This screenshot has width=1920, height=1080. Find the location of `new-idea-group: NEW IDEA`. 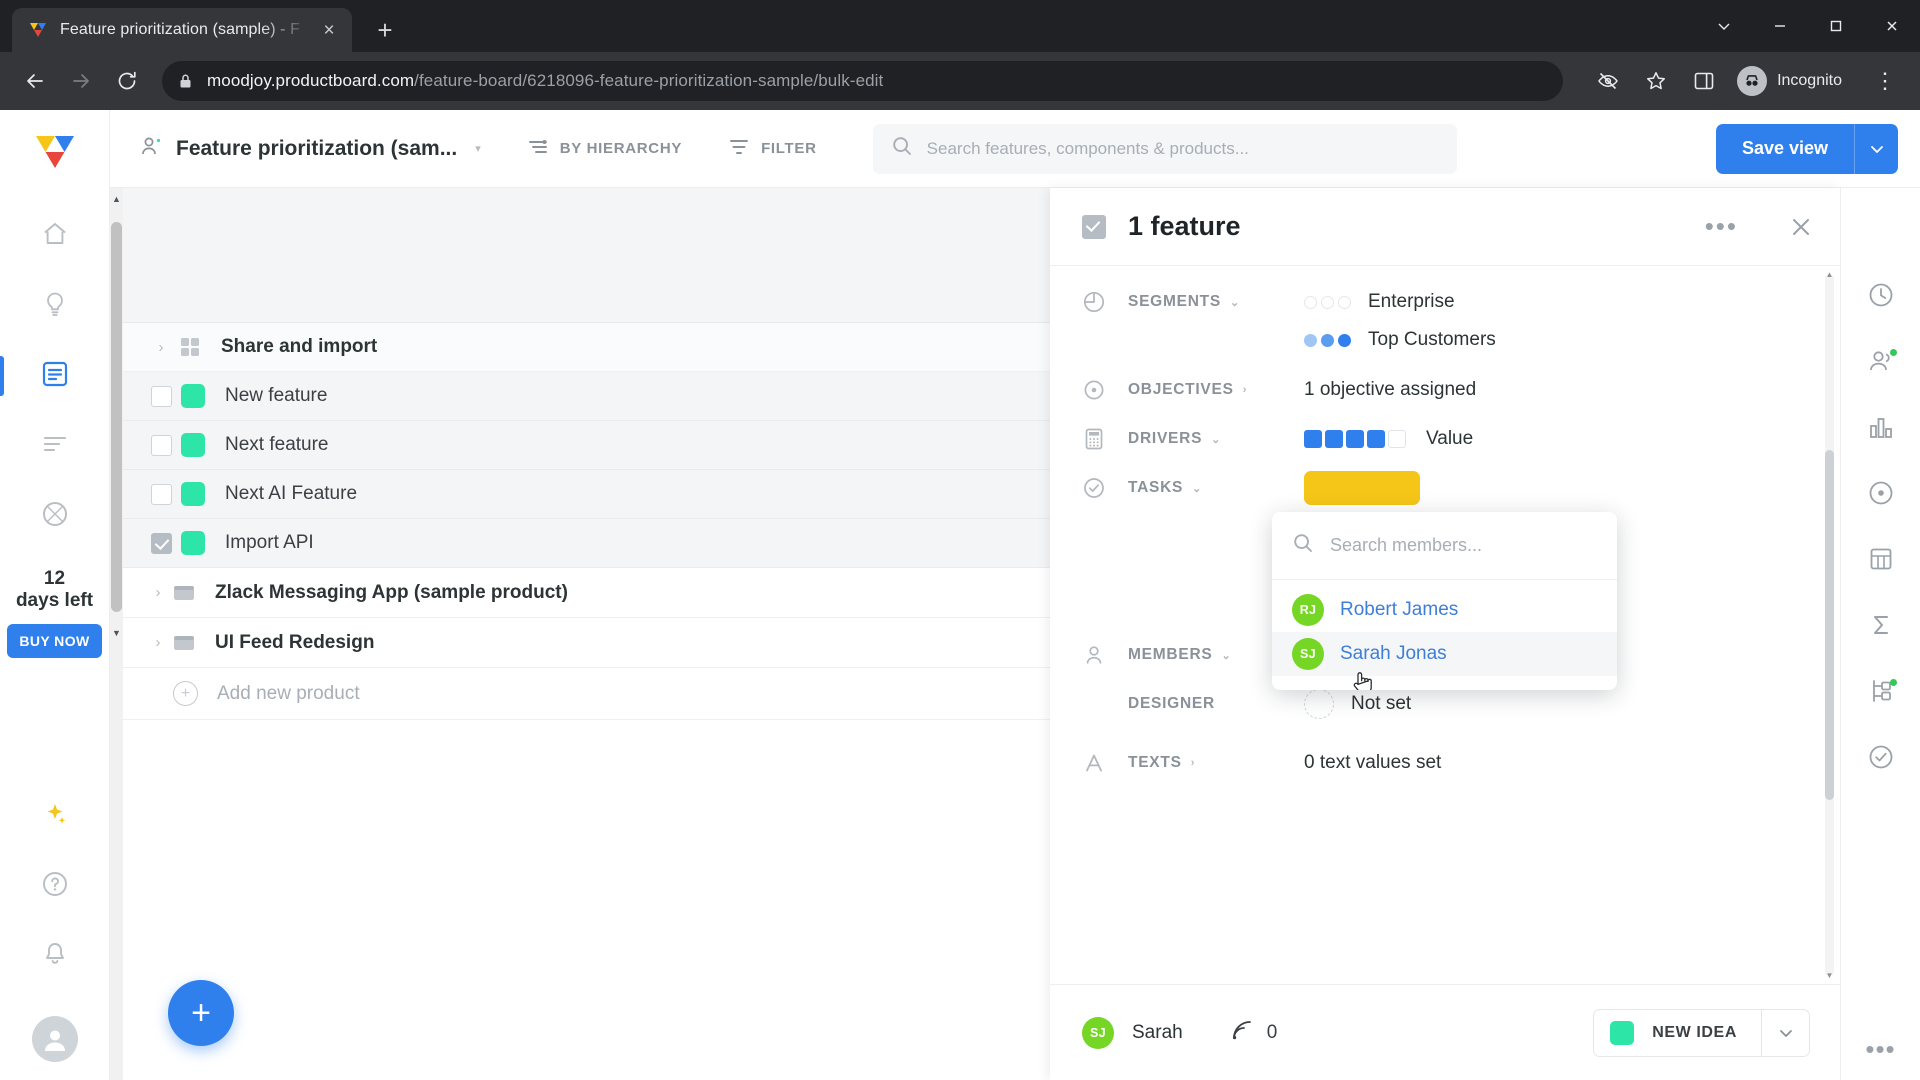

new-idea-group: NEW IDEA is located at coordinates (1701, 1032).